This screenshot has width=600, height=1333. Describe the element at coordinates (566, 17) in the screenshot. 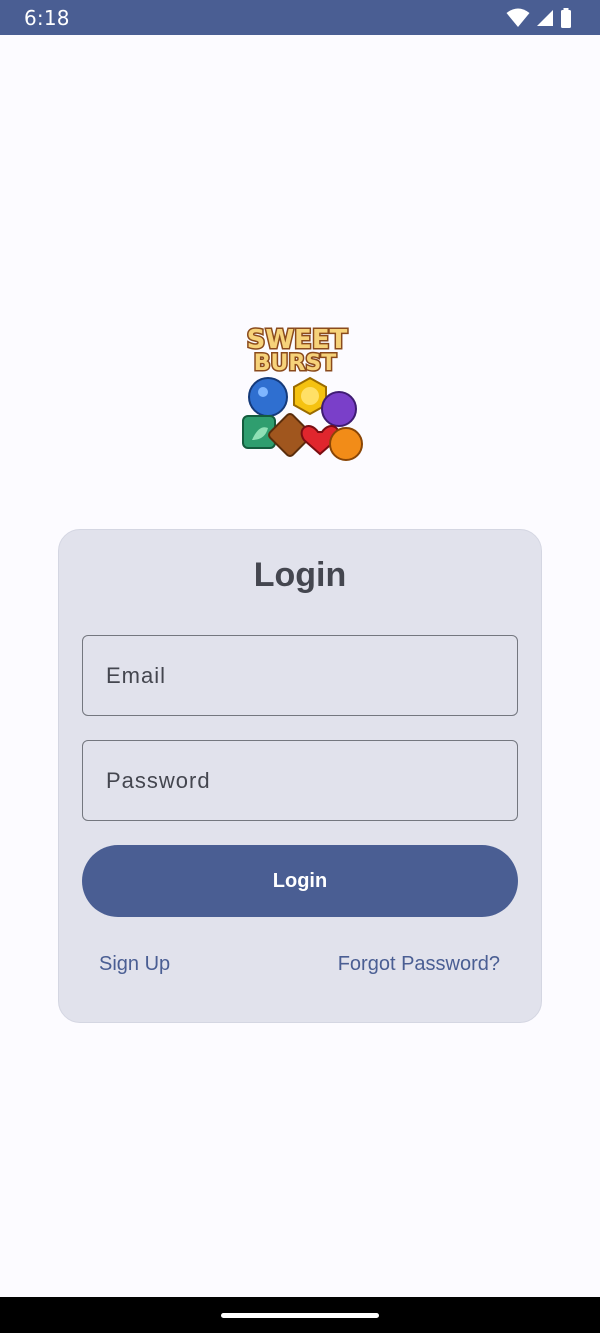

I see `battery-icon` at that location.